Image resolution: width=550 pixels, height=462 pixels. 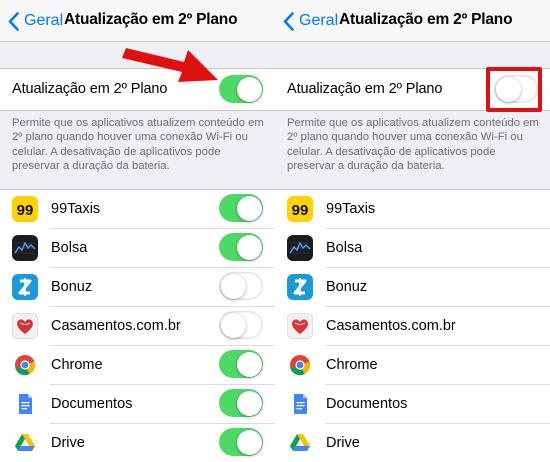 What do you see at coordinates (170, 65) in the screenshot?
I see `red-arrow-annotation` at bounding box center [170, 65].